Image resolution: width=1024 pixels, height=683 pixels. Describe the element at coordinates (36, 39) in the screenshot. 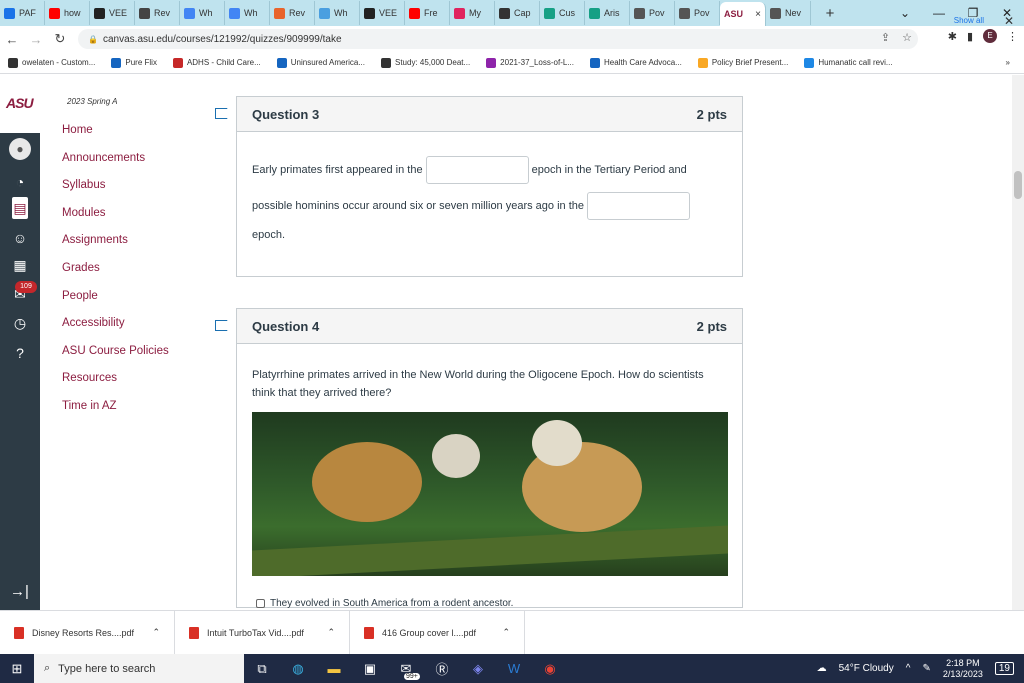

I see `forward-button: →` at that location.